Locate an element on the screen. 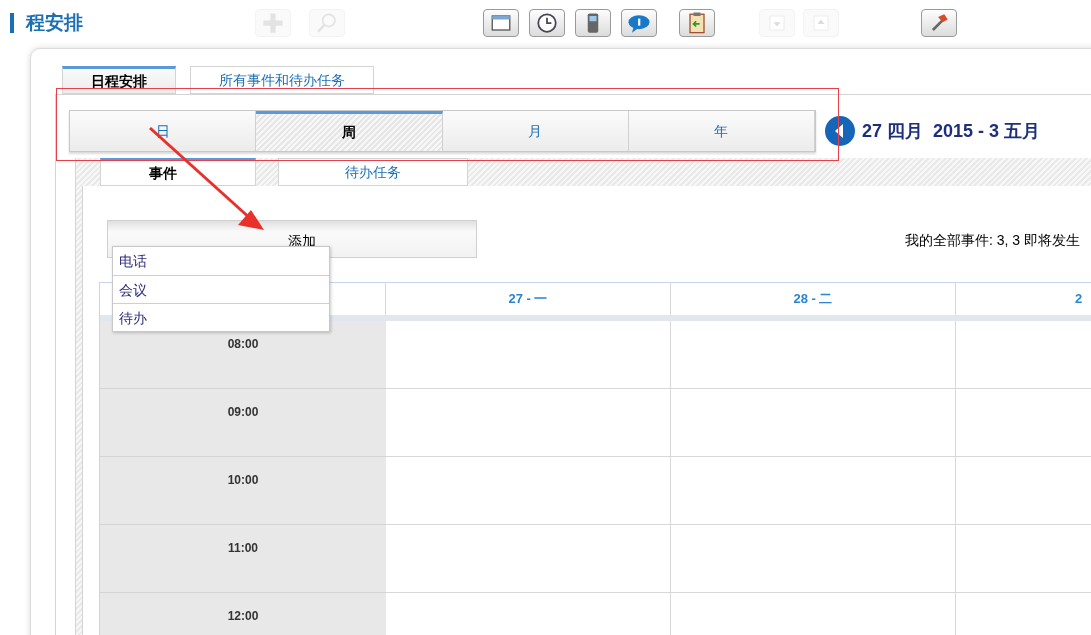  view-tab: 周 is located at coordinates (349, 131).